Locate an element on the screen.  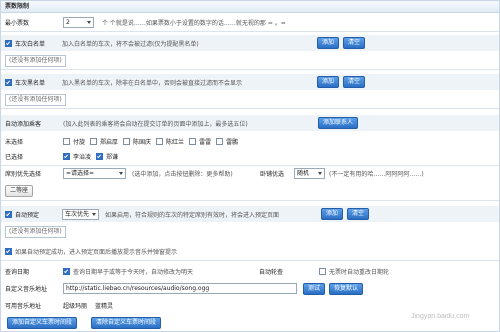
selected-label: 已选择 is located at coordinates (14, 157).